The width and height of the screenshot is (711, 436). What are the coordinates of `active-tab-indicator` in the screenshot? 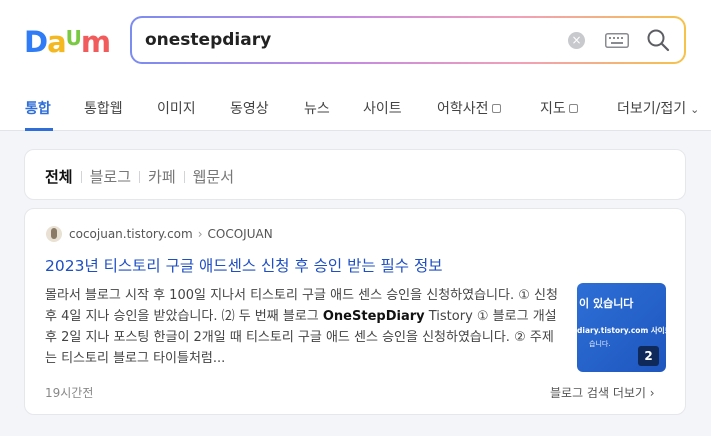 It's located at (39, 129).